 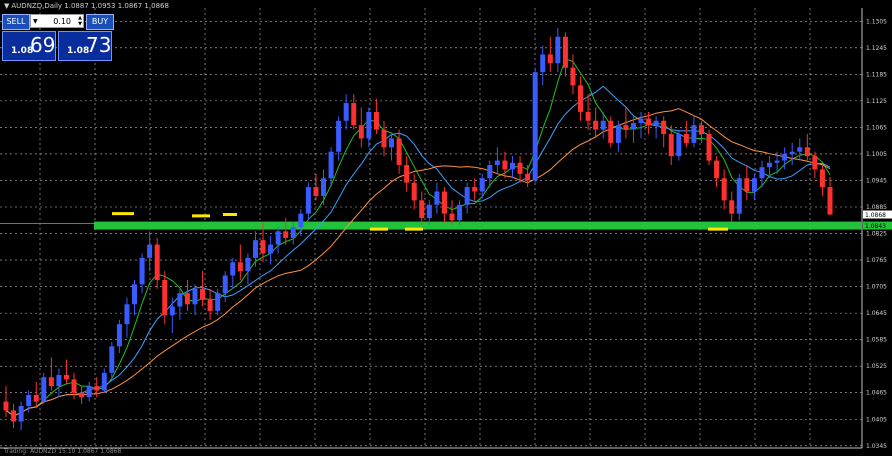 I want to click on support-zone-band, so click(x=478, y=225).